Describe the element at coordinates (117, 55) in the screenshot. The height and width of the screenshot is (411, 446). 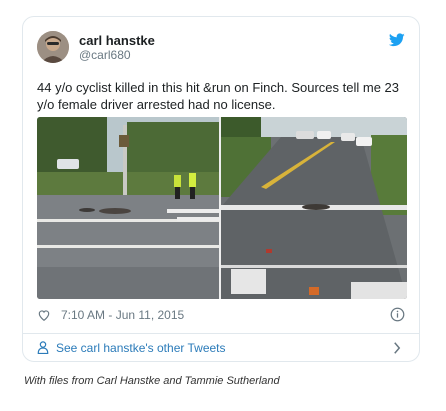
I see `user-handle: @carl680` at that location.